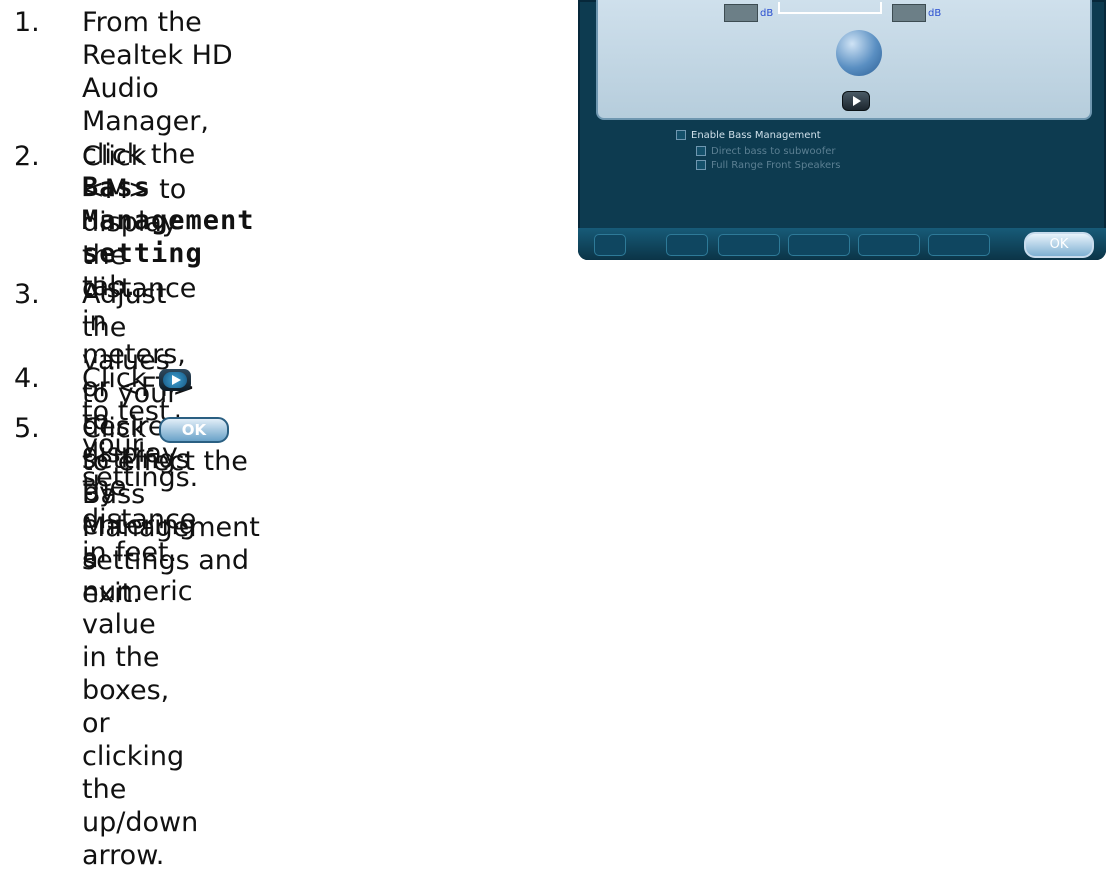  I want to click on checkbox-label: Full Range Front Speakers, so click(776, 165).